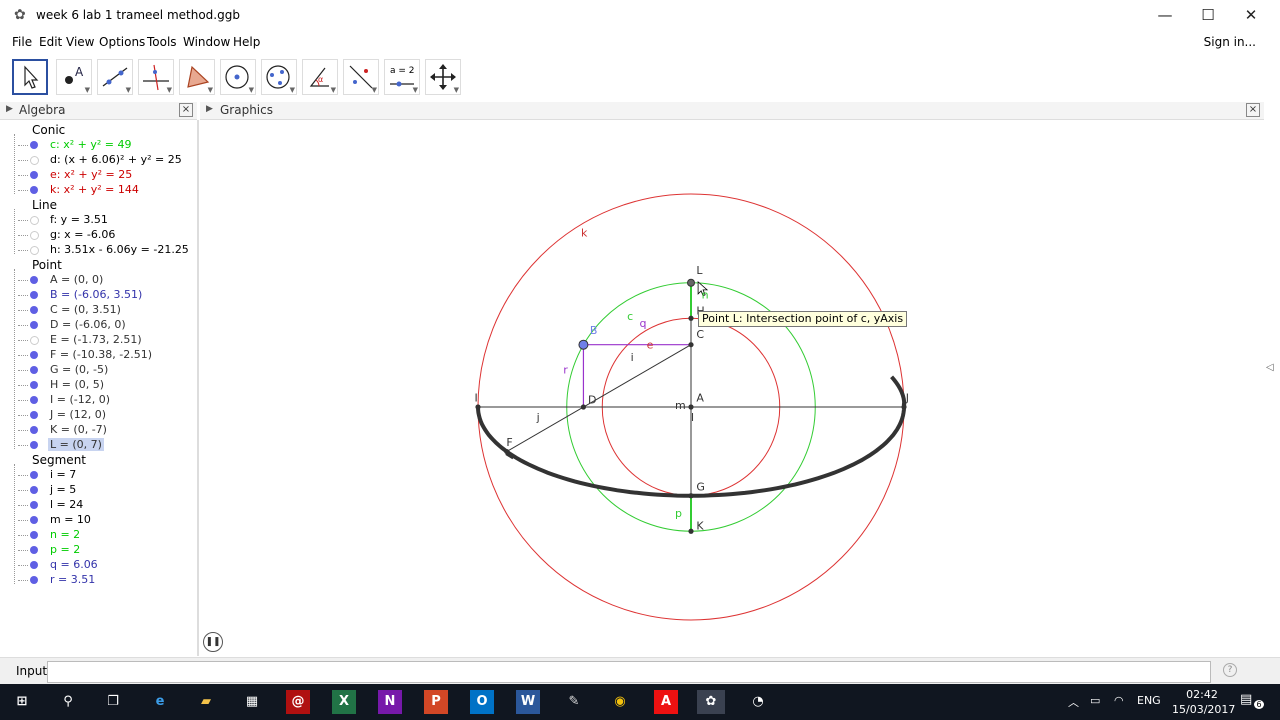 The height and width of the screenshot is (720, 1280). Describe the element at coordinates (162, 42) in the screenshot. I see `menu-tools: Tools` at that location.